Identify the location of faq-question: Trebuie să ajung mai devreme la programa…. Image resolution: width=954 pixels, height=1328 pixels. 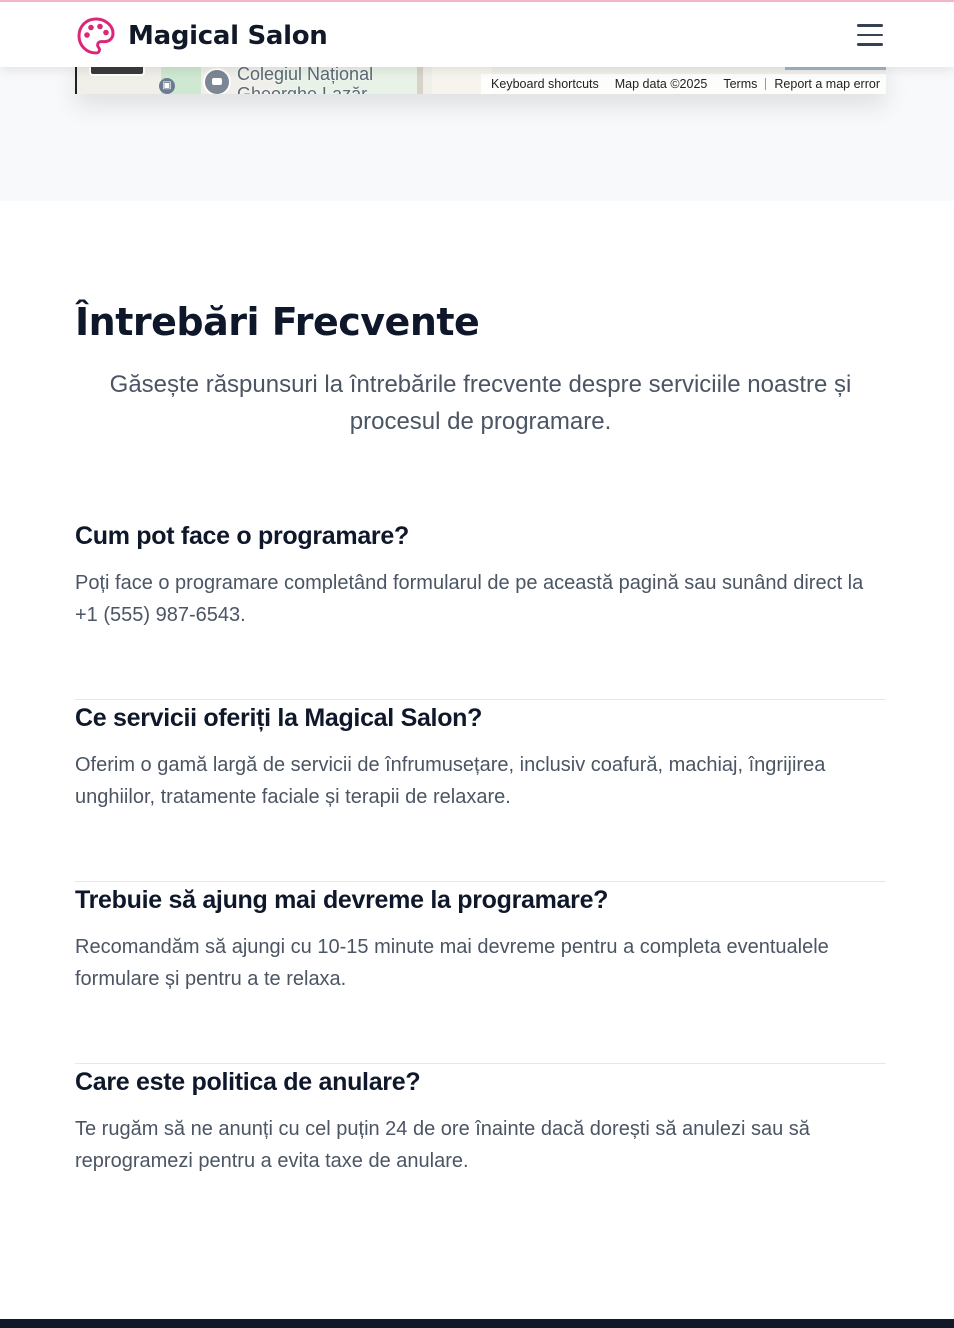
(342, 900).